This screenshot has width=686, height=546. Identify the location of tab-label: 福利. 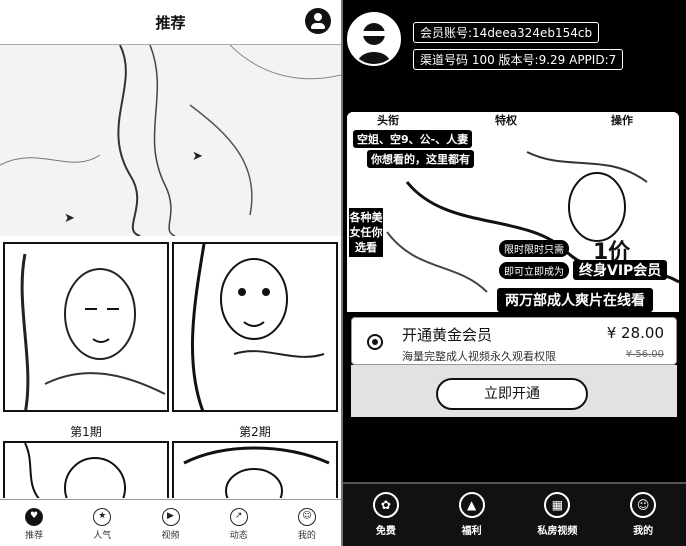
(471, 531).